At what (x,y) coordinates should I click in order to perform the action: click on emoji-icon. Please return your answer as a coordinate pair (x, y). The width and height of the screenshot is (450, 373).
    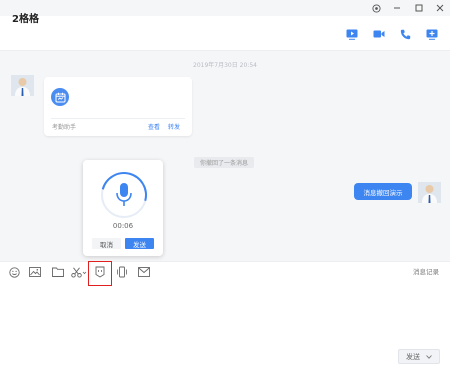
    Looking at the image, I should click on (14, 272).